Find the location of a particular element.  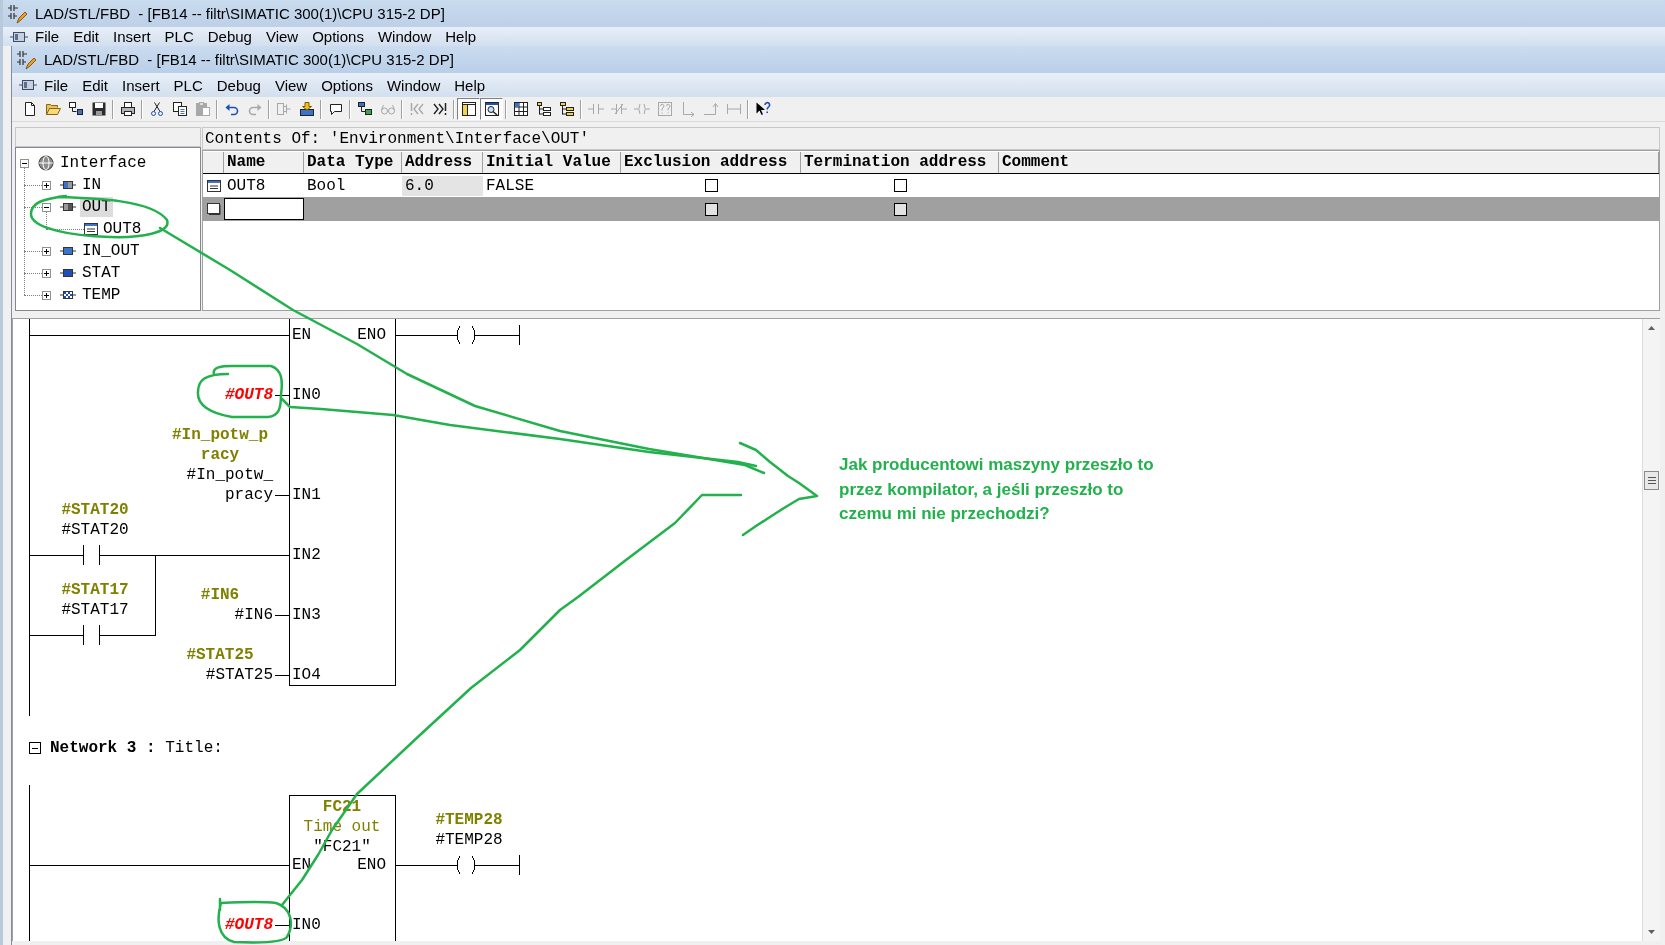

list-entry-icon is located at coordinates (213, 185).